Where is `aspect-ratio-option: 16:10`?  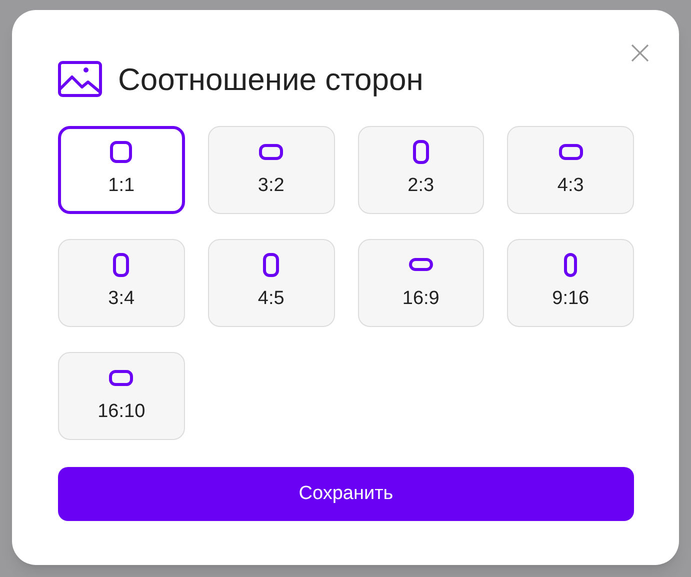
aspect-ratio-option: 16:10 is located at coordinates (121, 396).